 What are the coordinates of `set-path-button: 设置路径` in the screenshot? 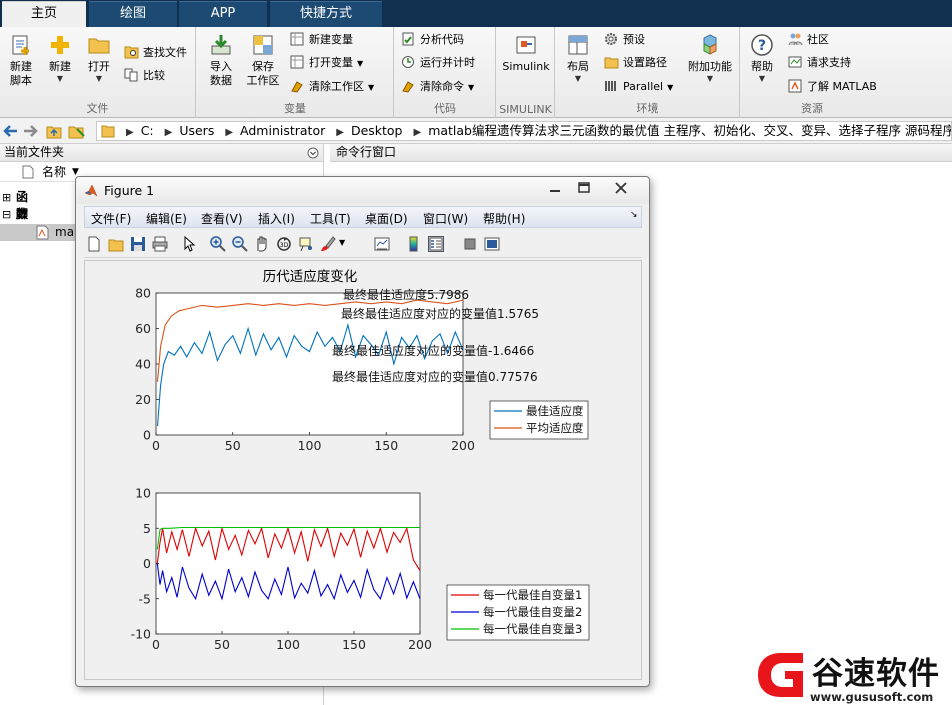 It's located at (635, 63).